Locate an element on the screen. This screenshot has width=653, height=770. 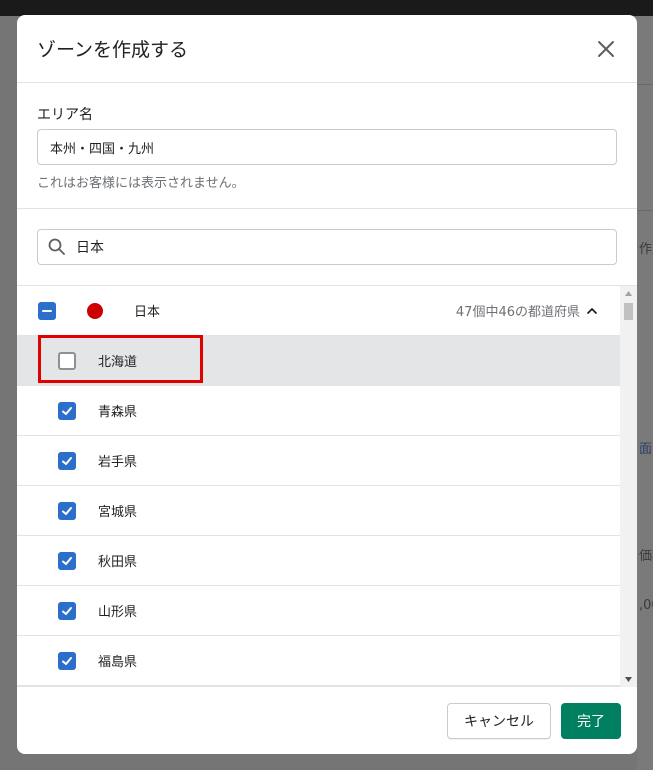
prefecture-name: 青森県 is located at coordinates (118, 412).